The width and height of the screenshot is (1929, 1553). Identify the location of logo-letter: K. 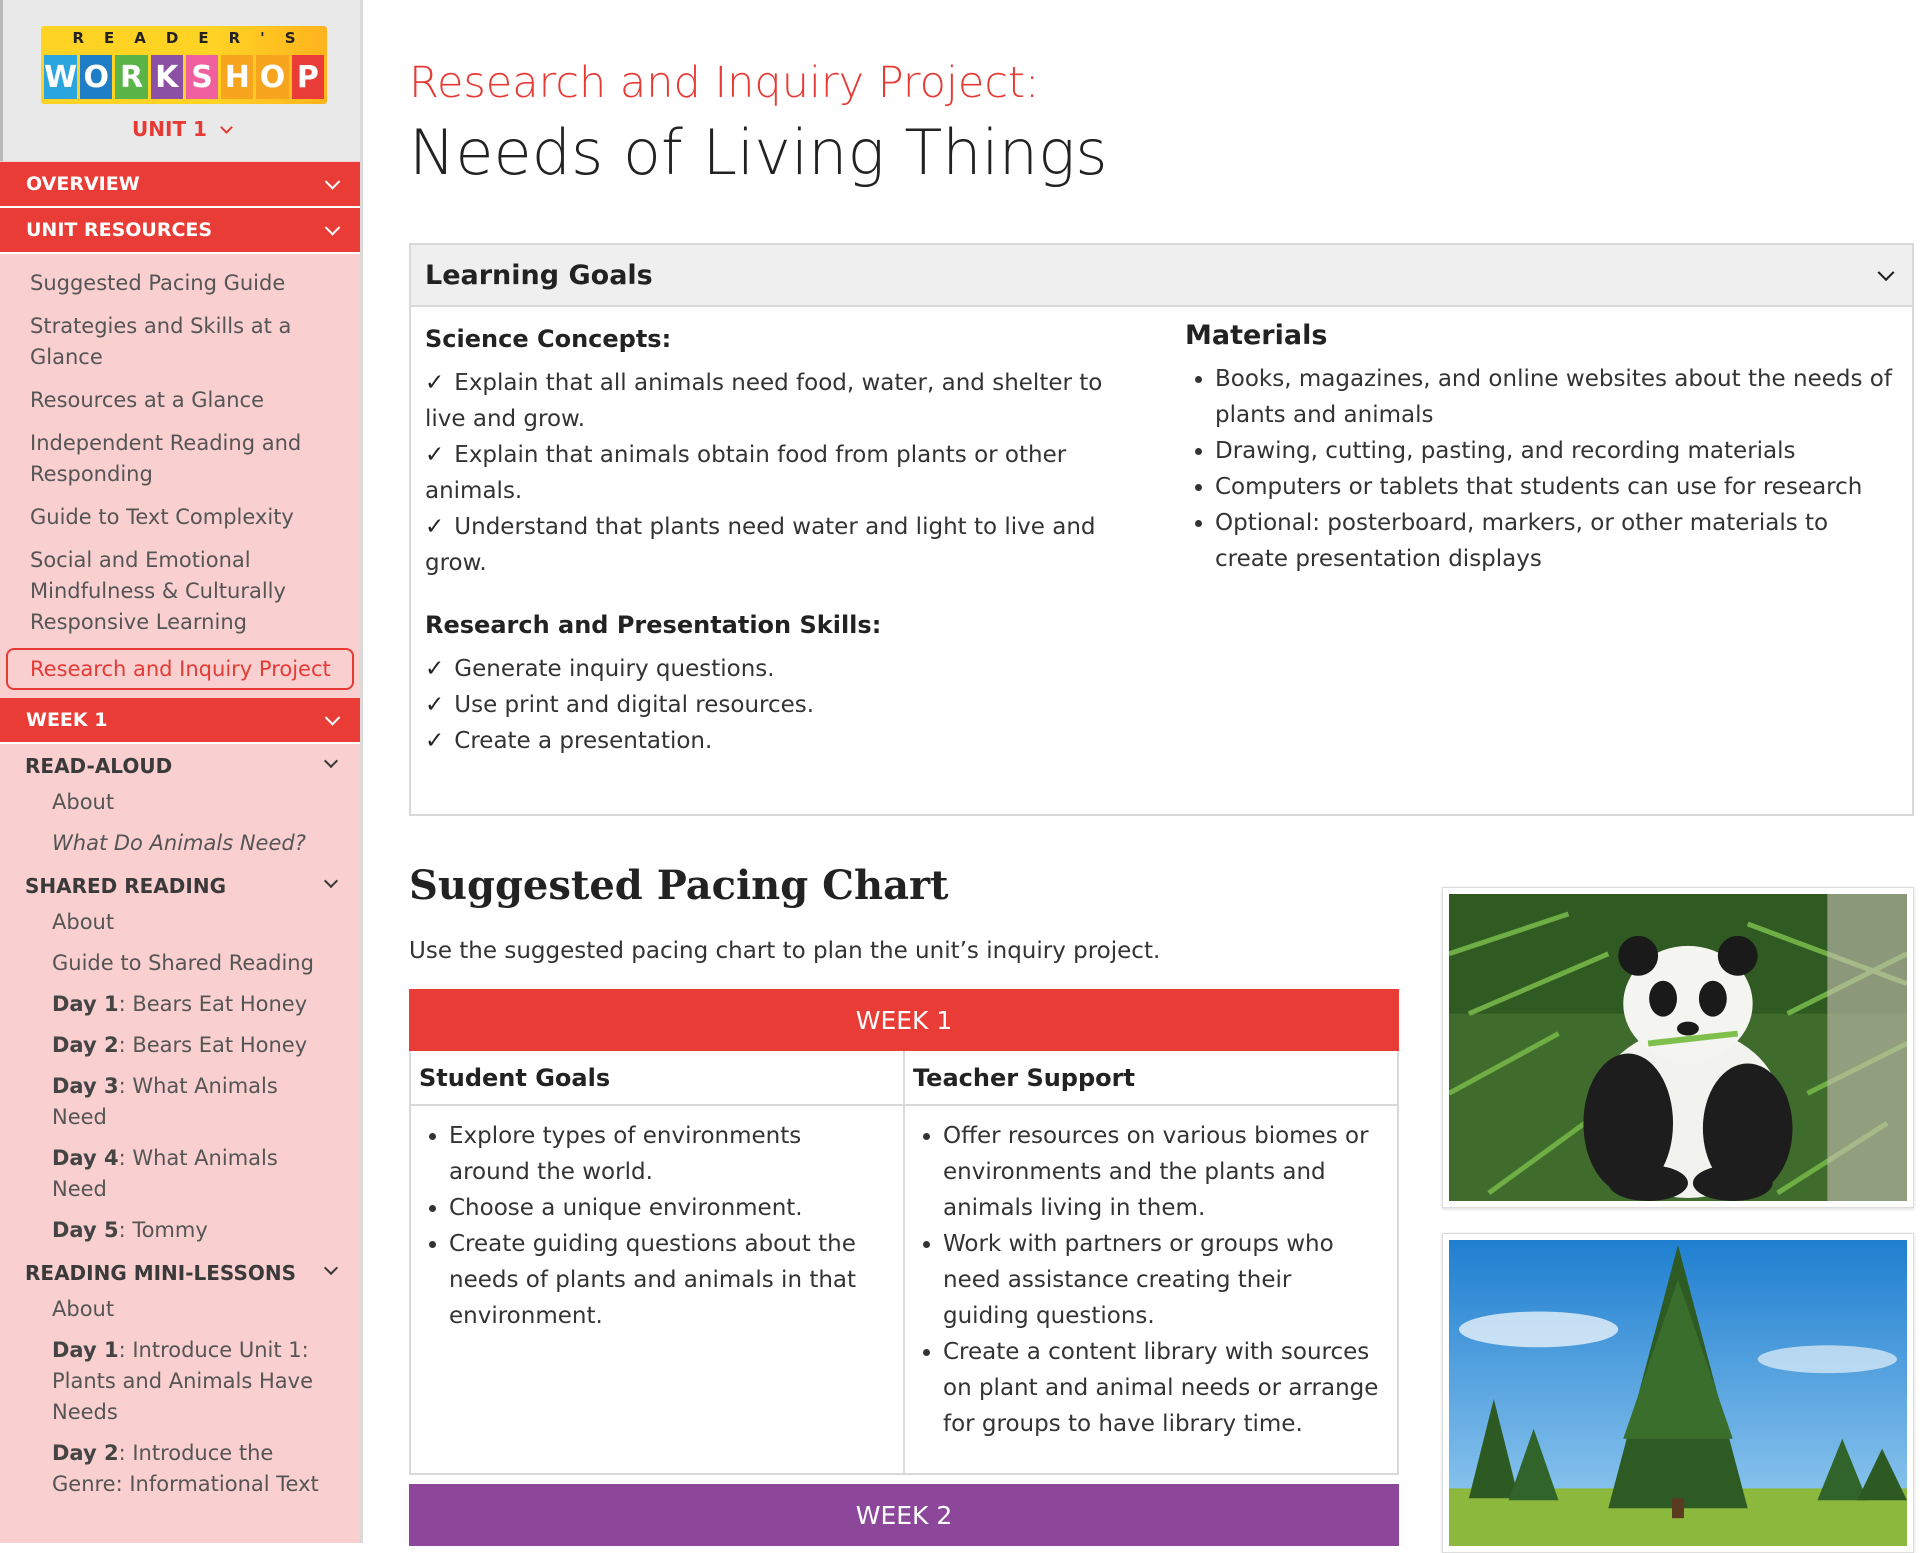
(166, 77).